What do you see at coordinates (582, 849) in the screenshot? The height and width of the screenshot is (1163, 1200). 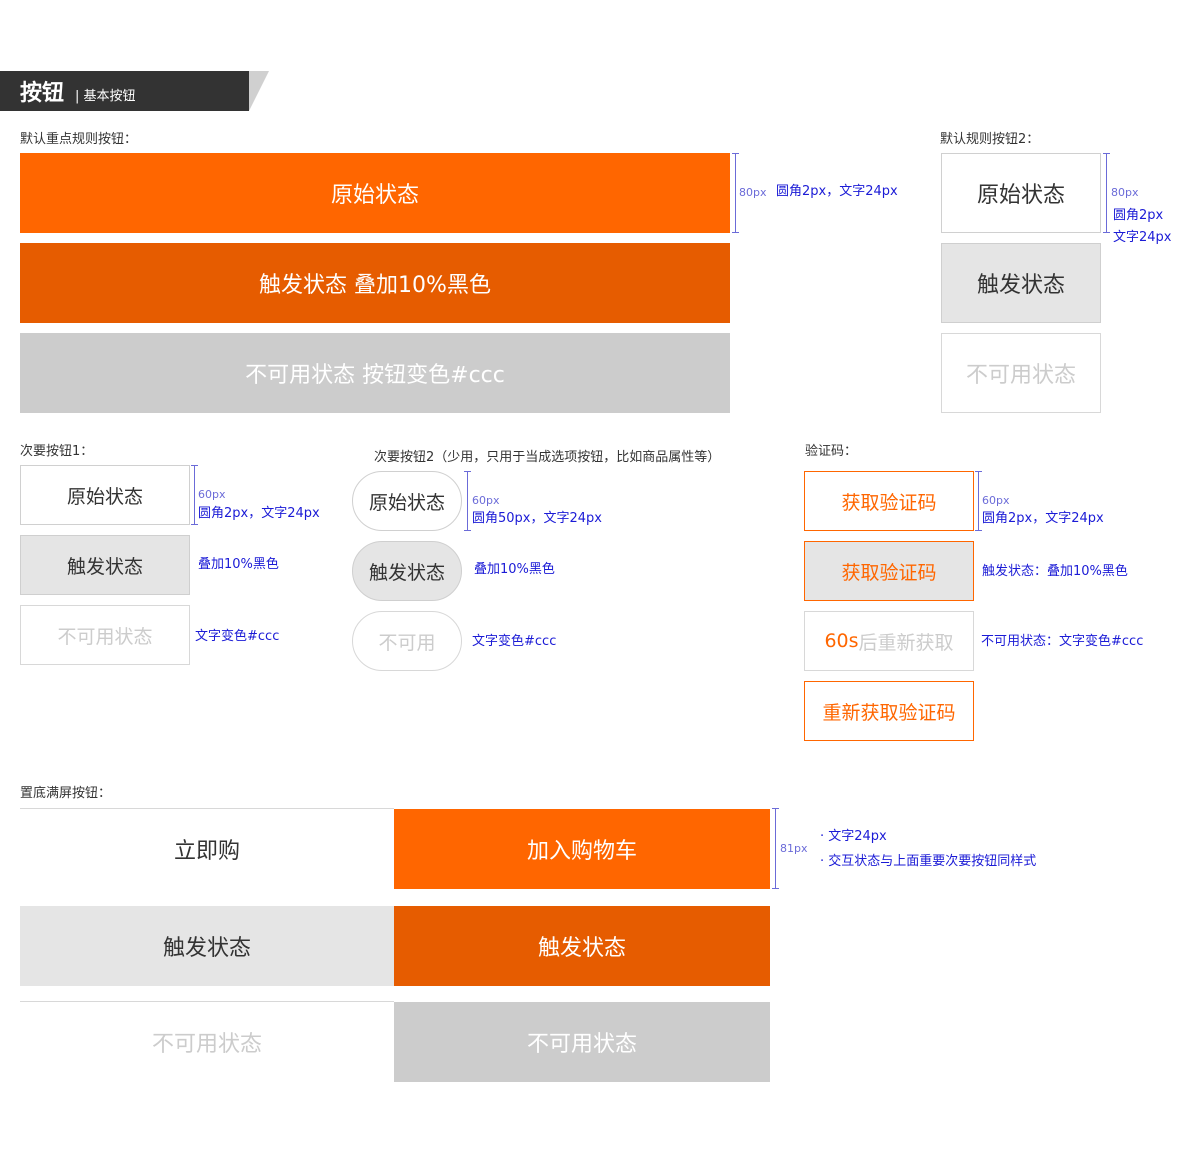 I see `add-to-cart-button: 加入购物车` at bounding box center [582, 849].